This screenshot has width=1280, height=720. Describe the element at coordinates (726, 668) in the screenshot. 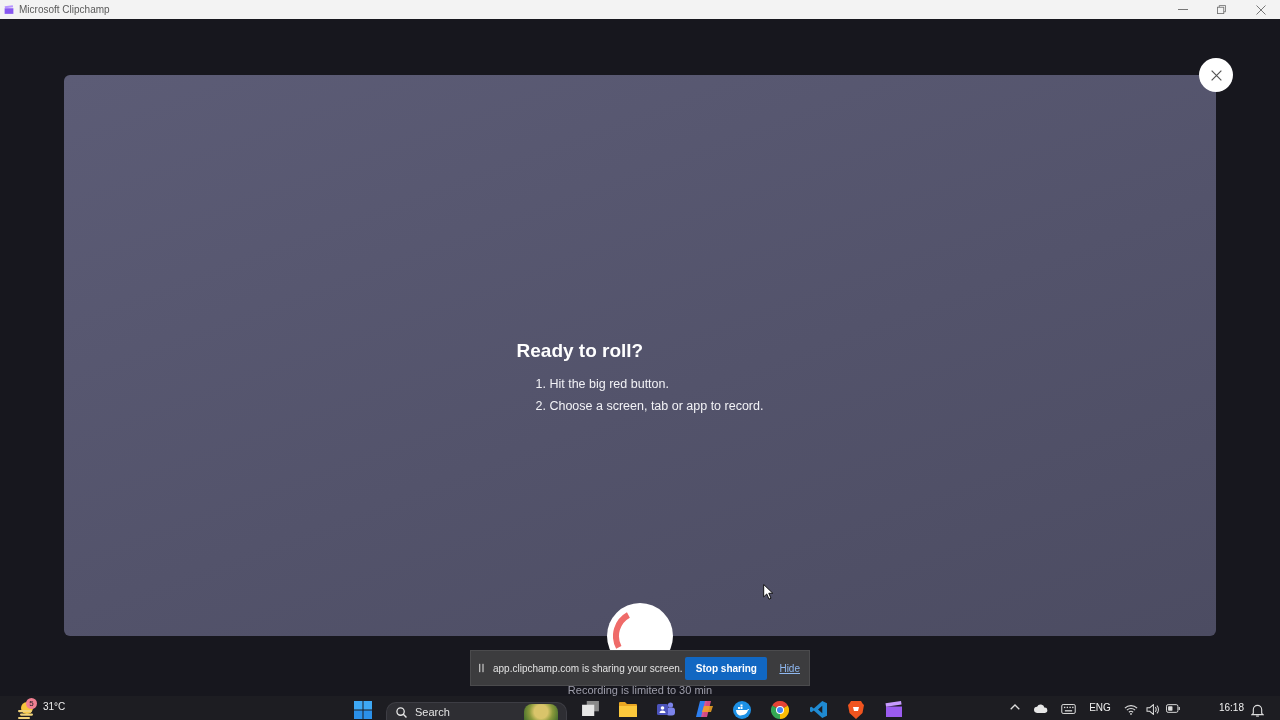

I see `stop-sharing-button: Stop sharing` at that location.